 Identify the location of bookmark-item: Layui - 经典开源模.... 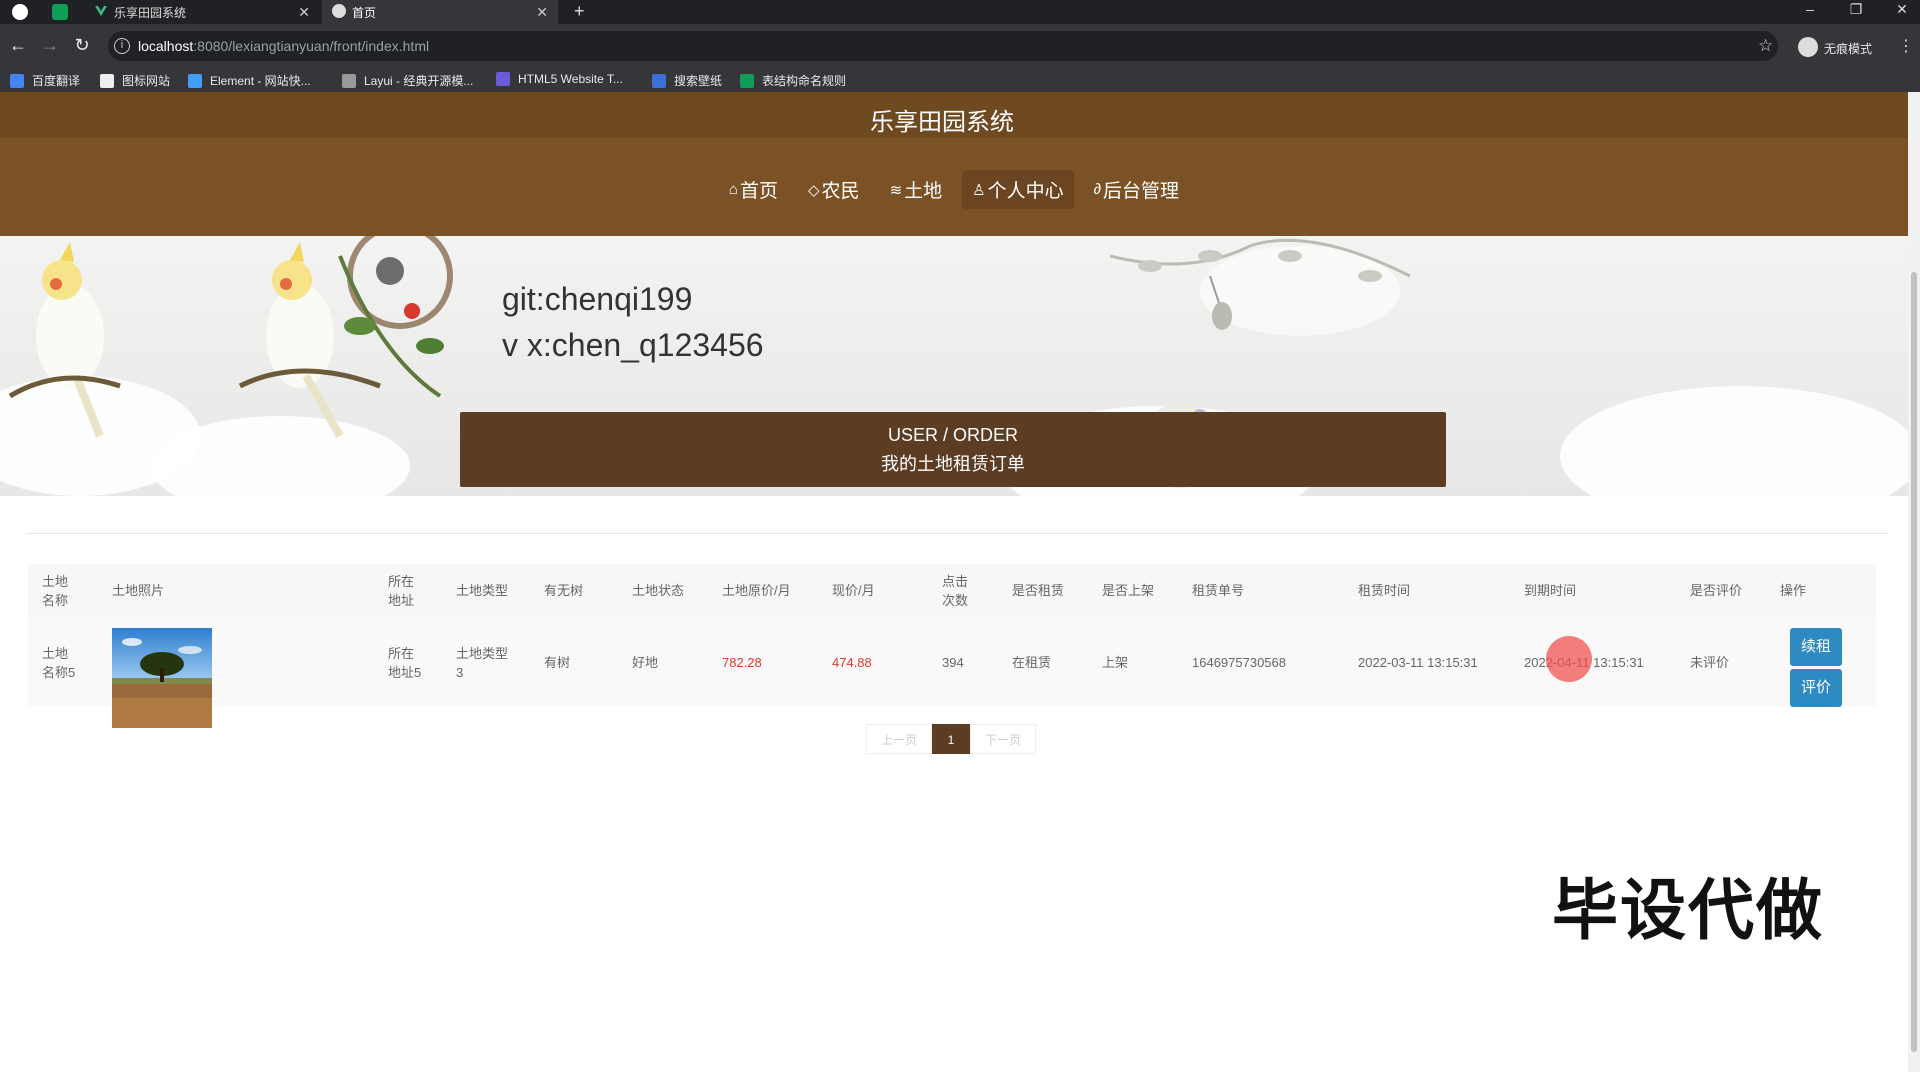
(407, 80).